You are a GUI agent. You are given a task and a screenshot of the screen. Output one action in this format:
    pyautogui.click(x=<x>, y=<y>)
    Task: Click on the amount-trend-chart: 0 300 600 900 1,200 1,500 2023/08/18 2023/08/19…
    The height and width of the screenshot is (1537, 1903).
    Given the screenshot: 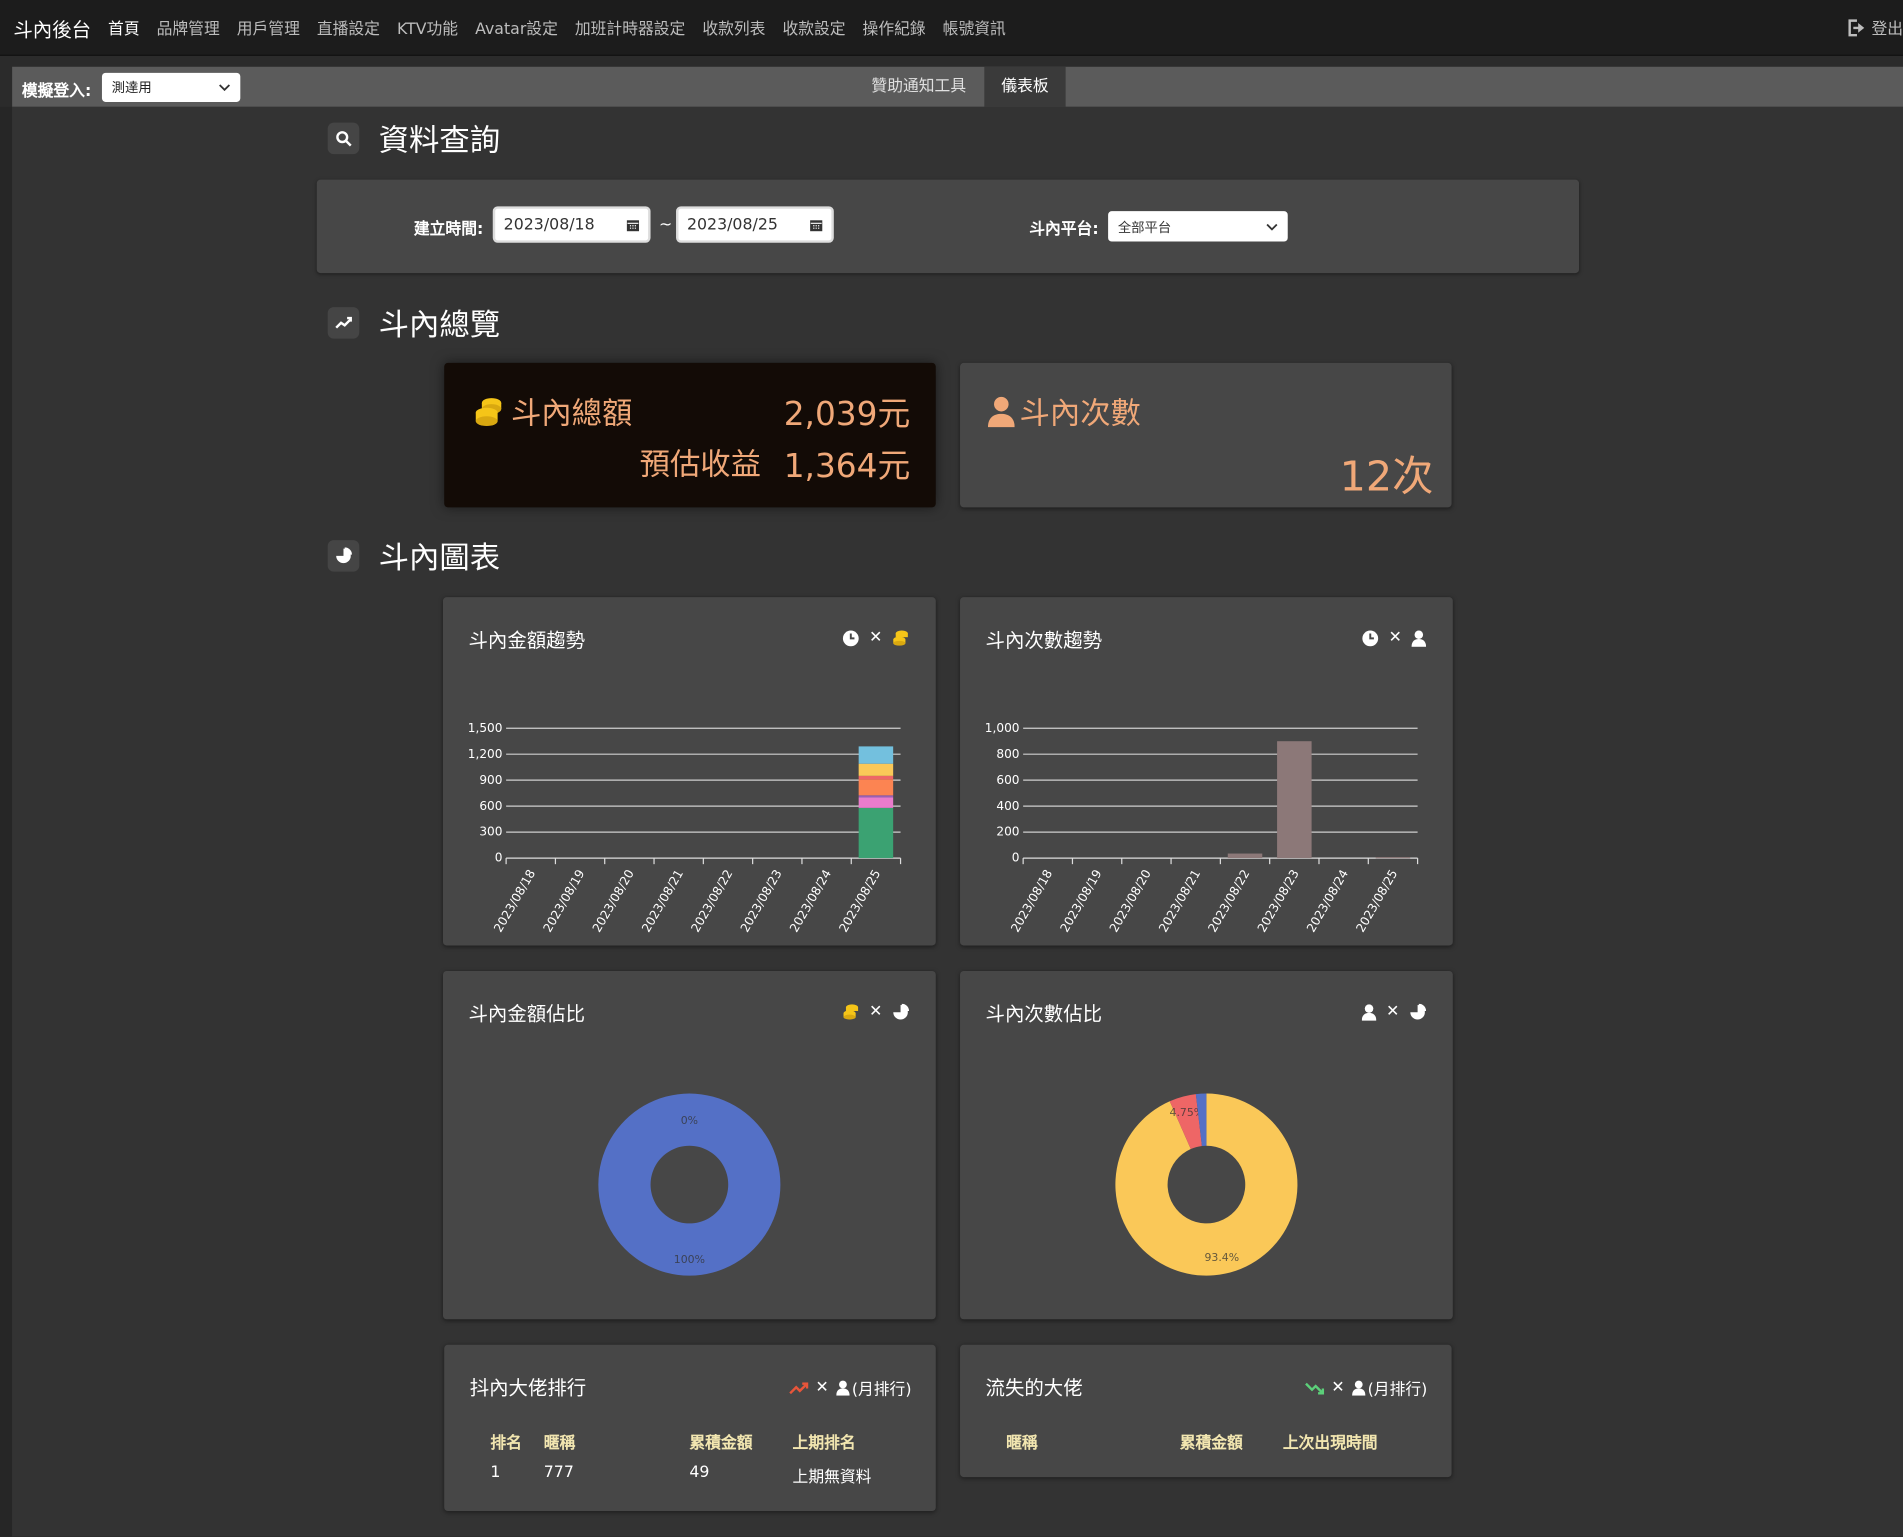 What is the action you would take?
    pyautogui.click(x=685, y=828)
    